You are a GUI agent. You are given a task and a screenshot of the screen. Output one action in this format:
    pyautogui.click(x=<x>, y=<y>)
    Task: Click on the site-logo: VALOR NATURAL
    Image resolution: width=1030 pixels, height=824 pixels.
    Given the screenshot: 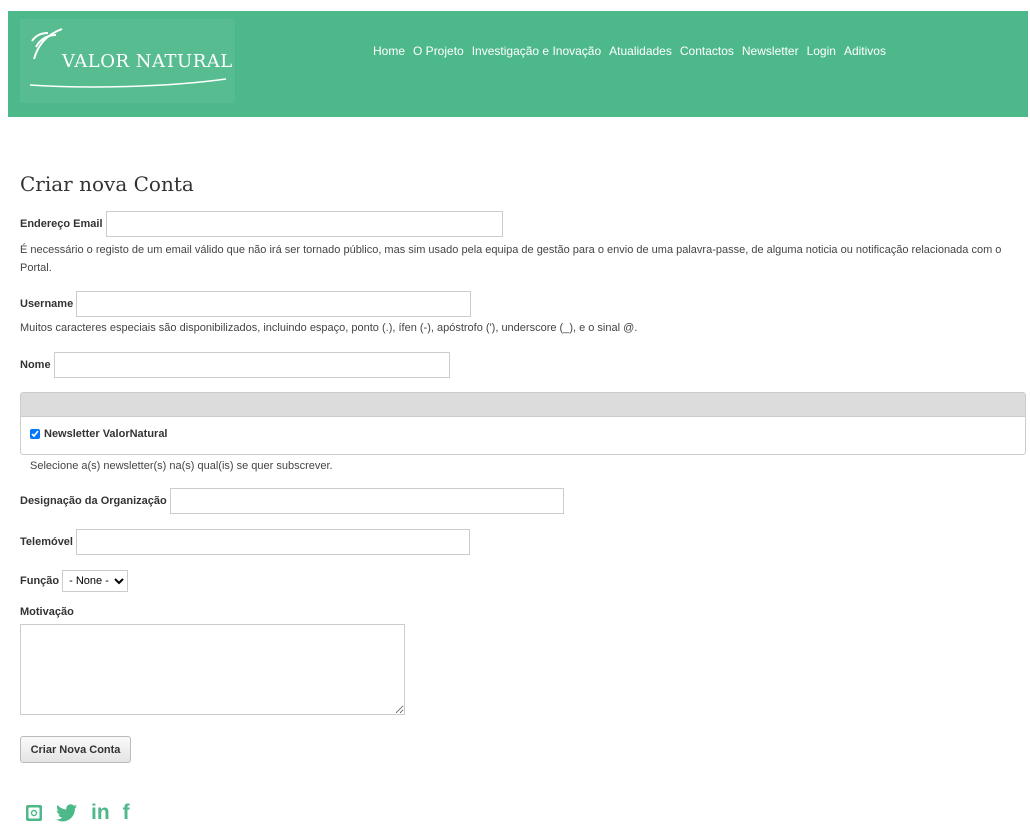 What is the action you would take?
    pyautogui.click(x=127, y=61)
    